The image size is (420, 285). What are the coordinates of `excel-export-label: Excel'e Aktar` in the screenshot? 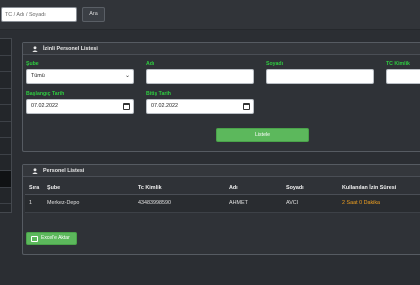 It's located at (55, 238).